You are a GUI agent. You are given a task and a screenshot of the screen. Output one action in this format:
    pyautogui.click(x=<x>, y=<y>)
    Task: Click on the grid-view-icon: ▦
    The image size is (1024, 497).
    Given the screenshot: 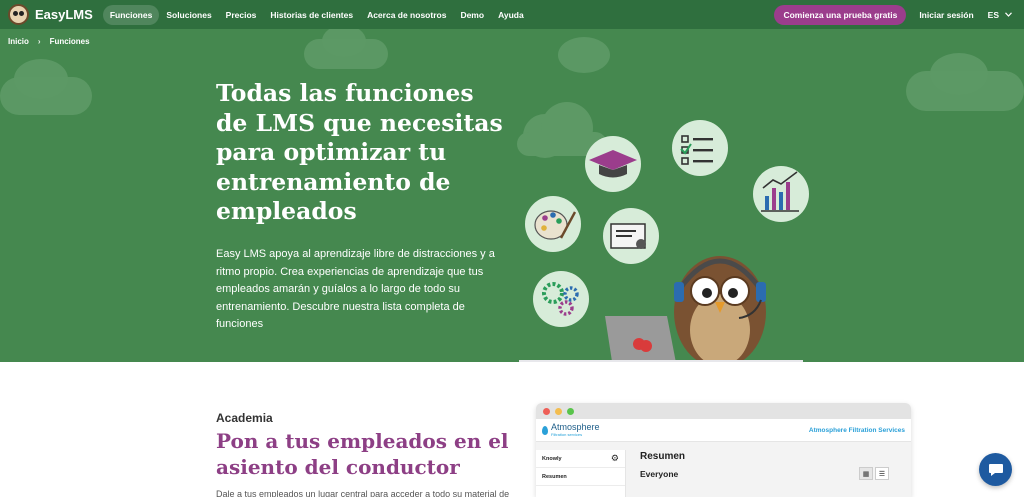 What is the action you would take?
    pyautogui.click(x=866, y=473)
    